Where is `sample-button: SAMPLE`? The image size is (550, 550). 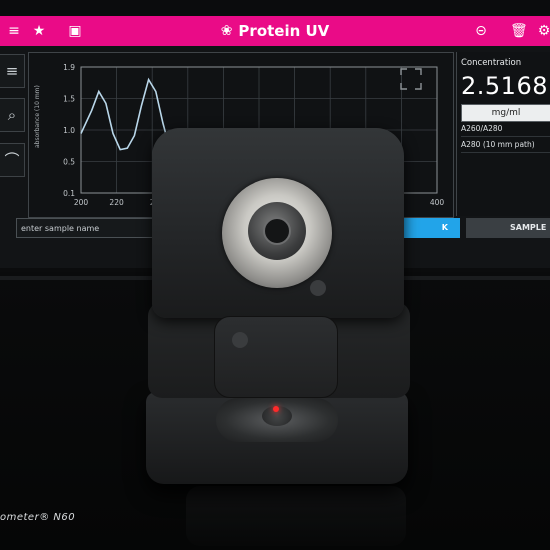
sample-button: SAMPLE is located at coordinates (508, 228).